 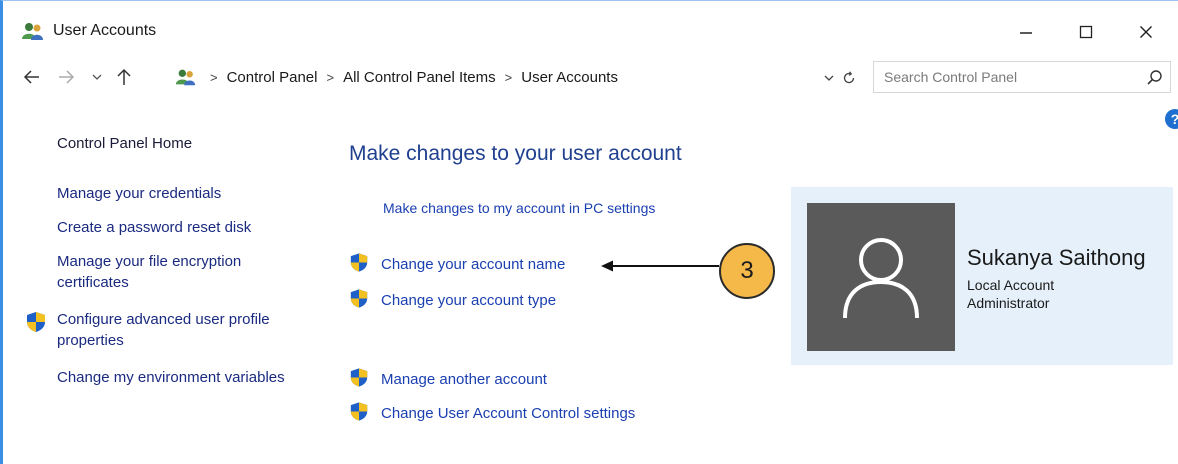 What do you see at coordinates (464, 379) in the screenshot?
I see `manage-another-account-label: Manage another account` at bounding box center [464, 379].